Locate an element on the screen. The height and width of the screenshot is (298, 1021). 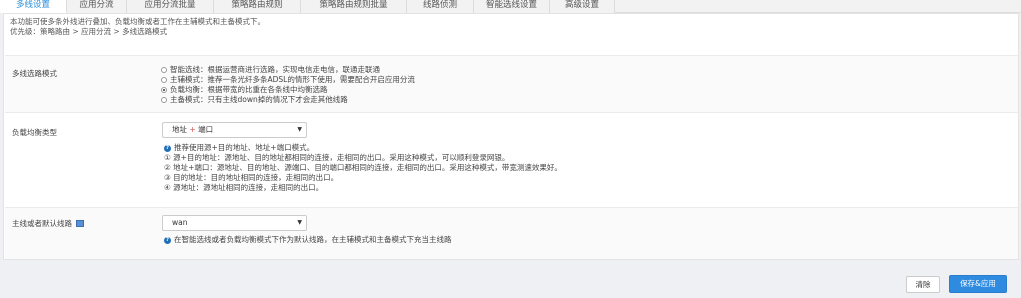
balance-type-label: 负载均衡类型 is located at coordinates (34, 132).